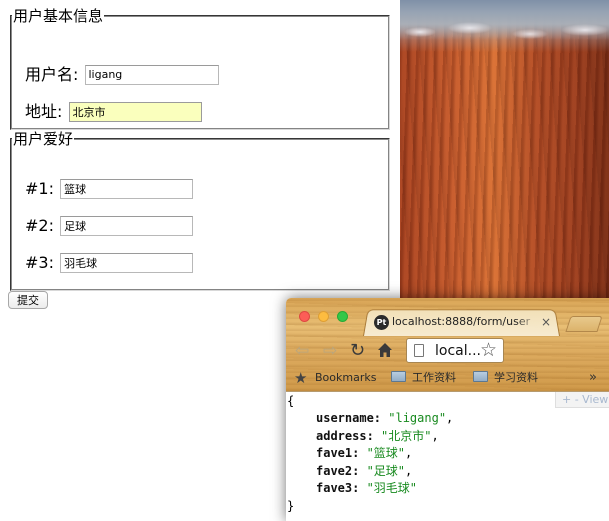  Describe the element at coordinates (43, 139) in the screenshot. I see `favorites-legend: 用户爱好` at that location.